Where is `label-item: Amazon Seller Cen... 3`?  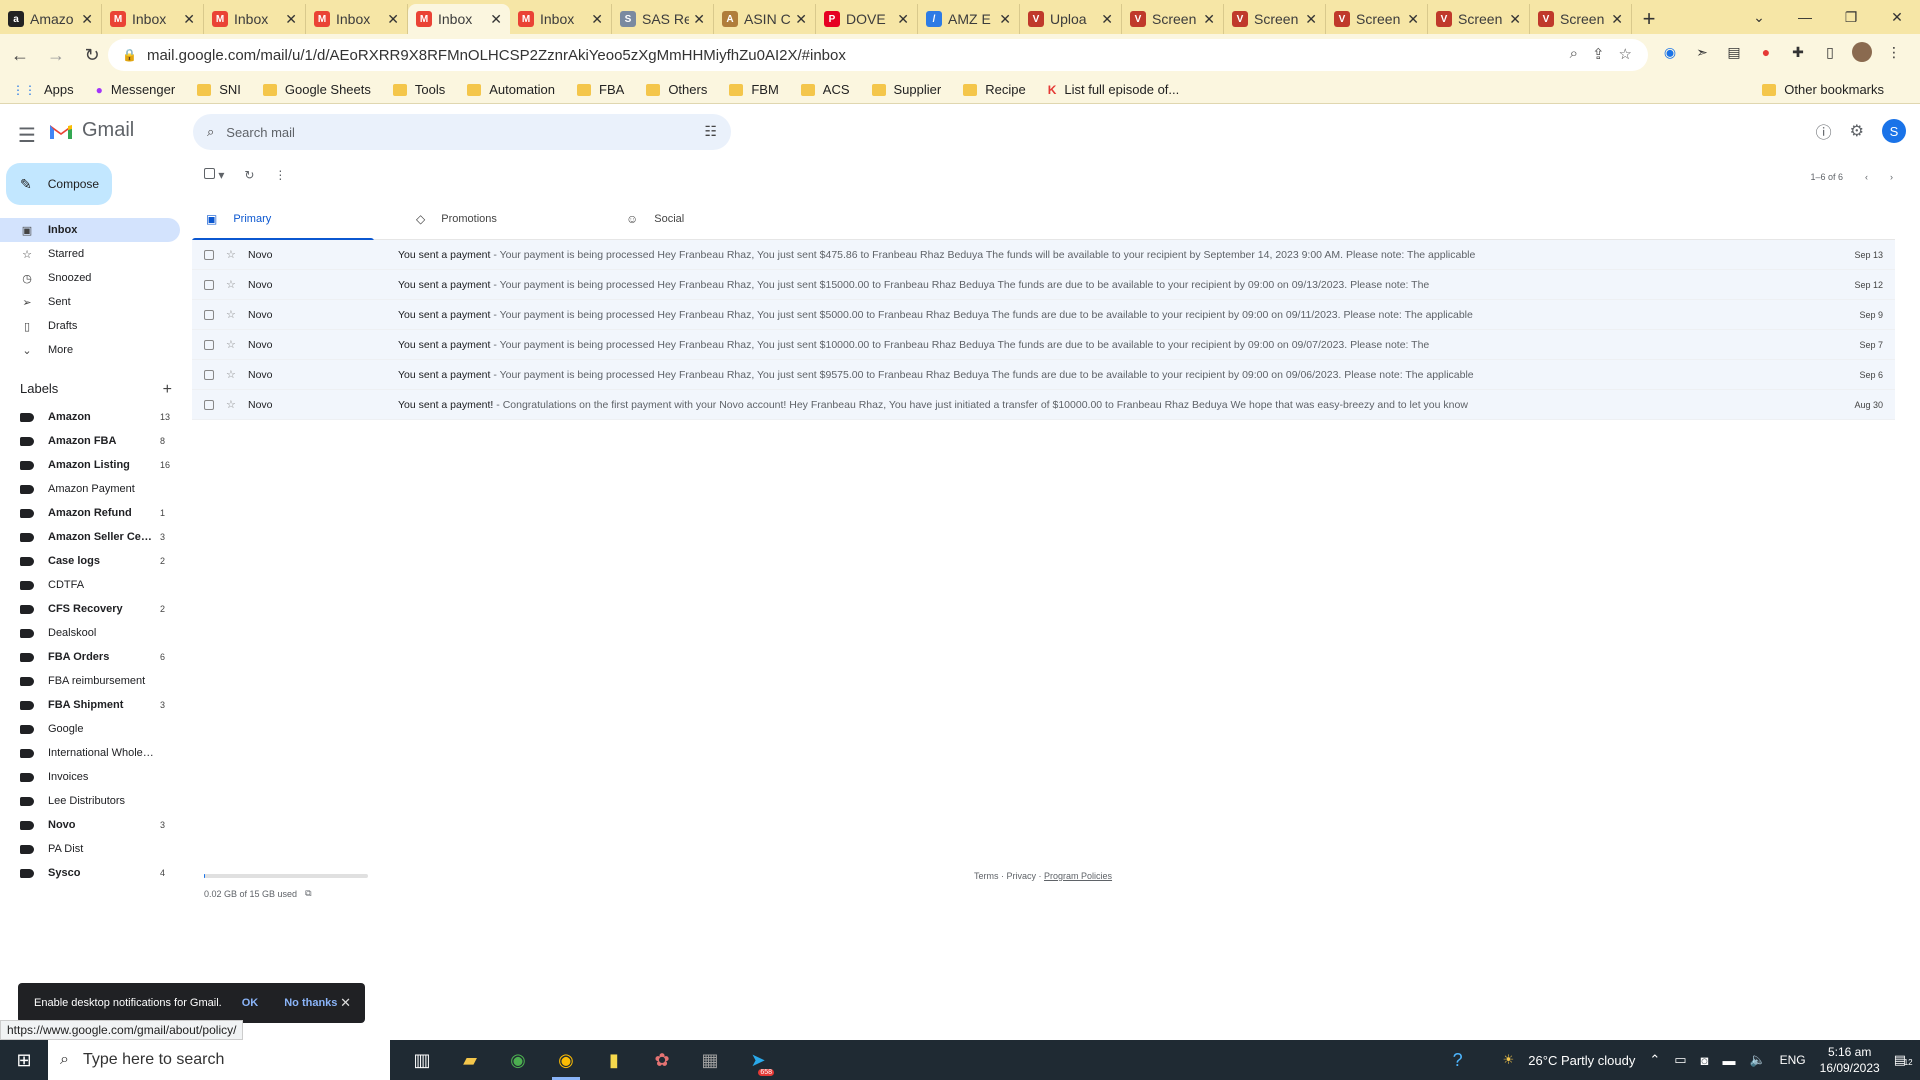
label-item: Amazon Seller Cen... 3 is located at coordinates (90, 537).